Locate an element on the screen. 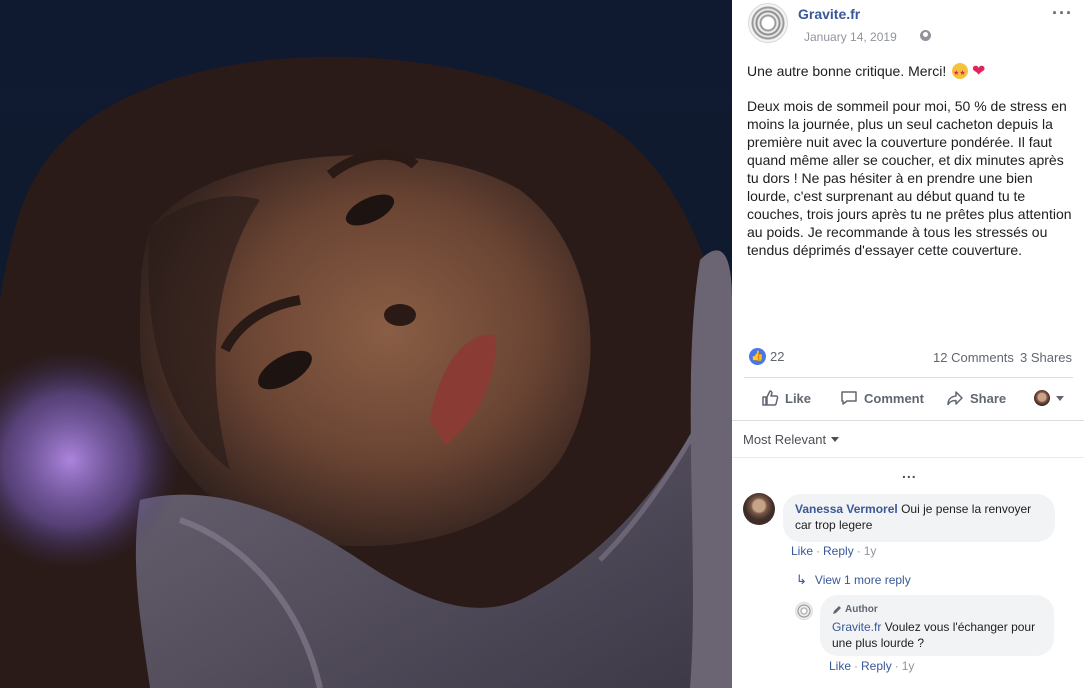 The height and width of the screenshot is (688, 1084). react-as-selector is located at coordinates (1049, 398).